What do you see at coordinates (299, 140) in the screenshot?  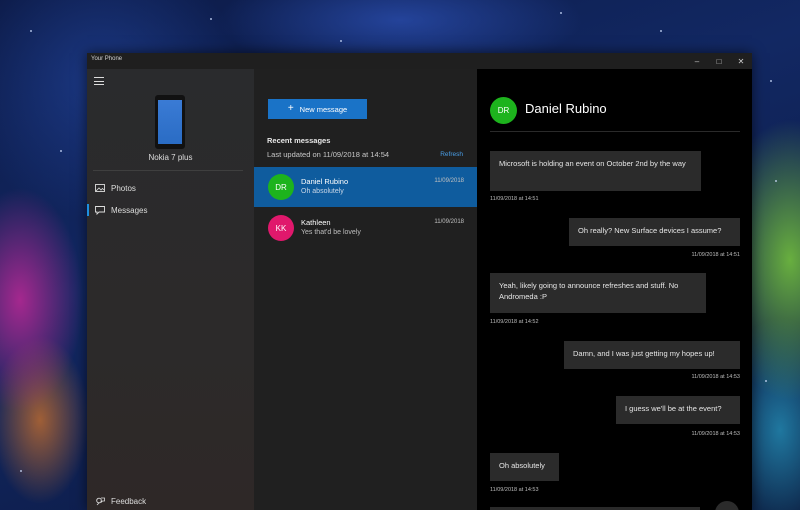 I see `recent-messages-heading: Recent messages` at bounding box center [299, 140].